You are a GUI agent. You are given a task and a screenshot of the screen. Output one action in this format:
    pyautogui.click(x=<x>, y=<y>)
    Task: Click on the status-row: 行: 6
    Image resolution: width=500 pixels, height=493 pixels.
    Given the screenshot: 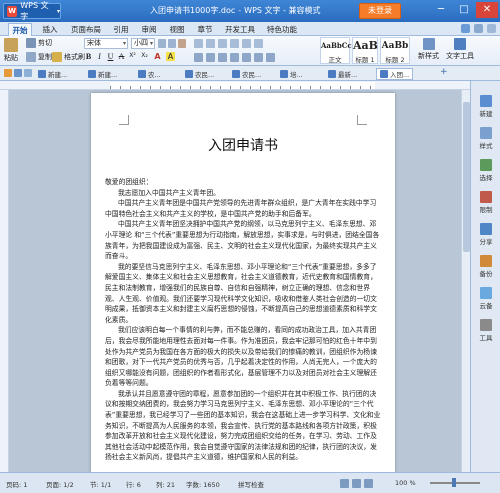 What is the action you would take?
    pyautogui.click(x=133, y=485)
    